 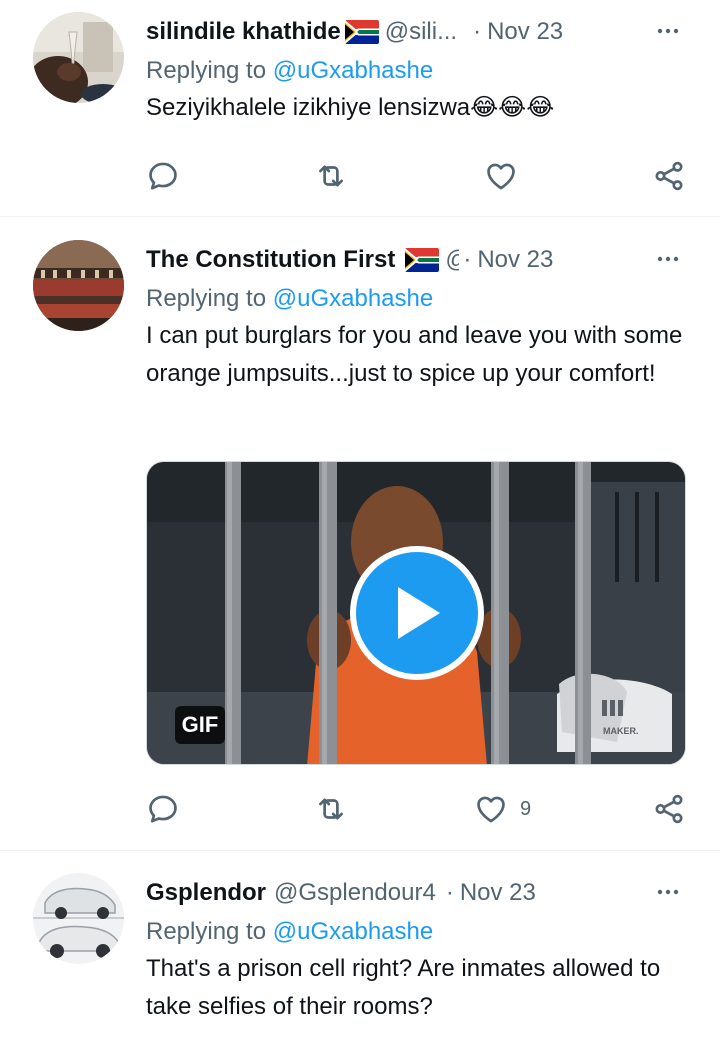 I want to click on display-name: The Constitution First, so click(x=270, y=260).